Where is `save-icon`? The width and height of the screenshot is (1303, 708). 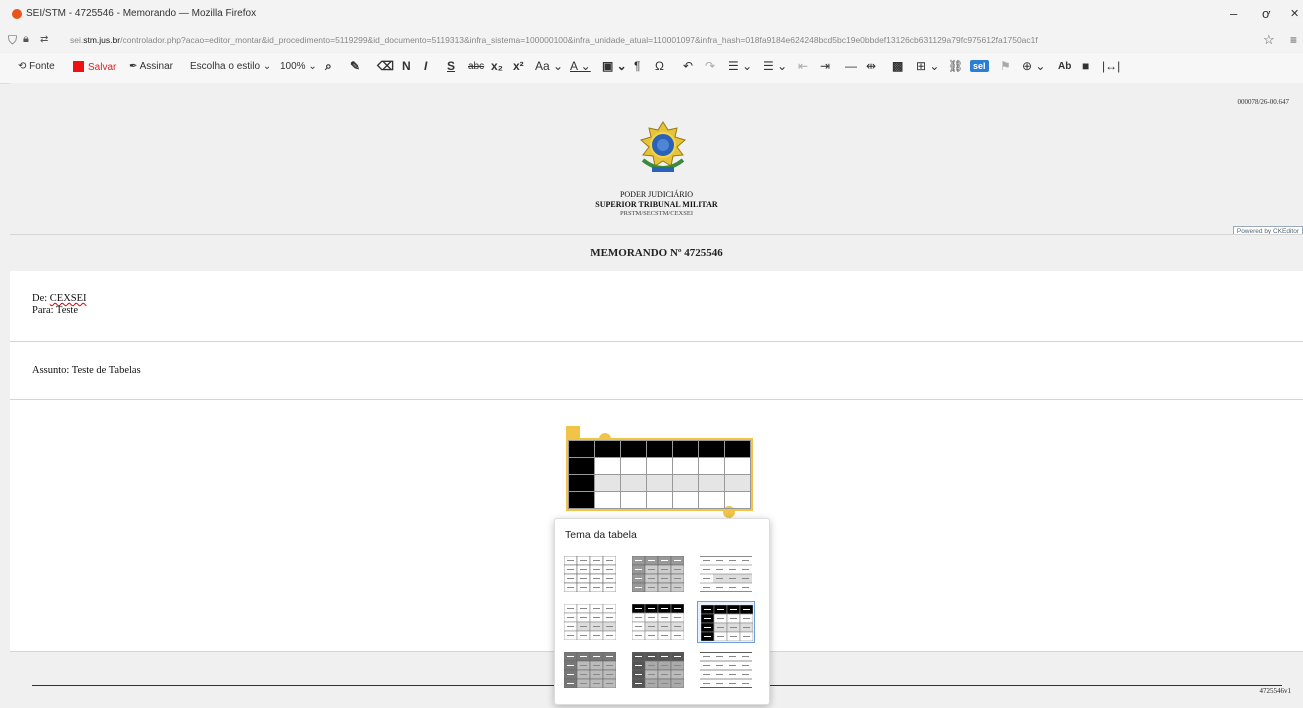
save-icon is located at coordinates (78, 66).